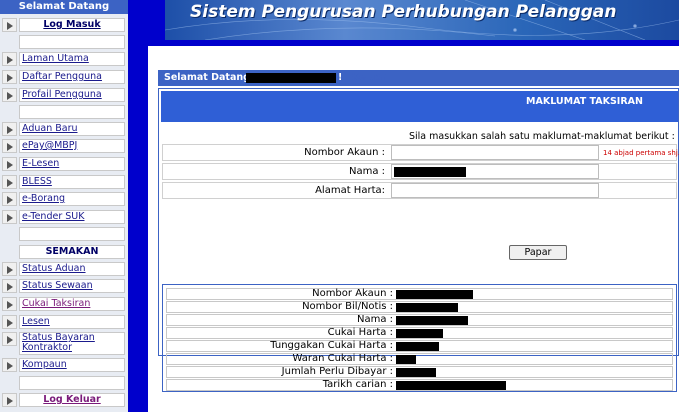  I want to click on banner-title: Sistem Pengurusan Perhubungan Pelanggan, so click(403, 12).